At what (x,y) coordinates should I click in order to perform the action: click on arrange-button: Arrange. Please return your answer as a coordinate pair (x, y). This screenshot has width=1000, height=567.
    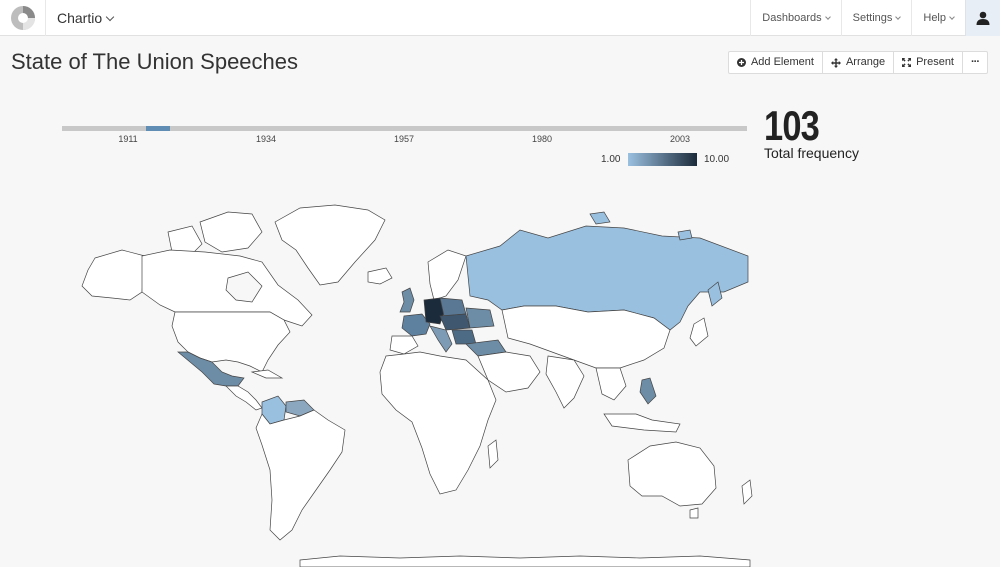
    Looking at the image, I should click on (857, 62).